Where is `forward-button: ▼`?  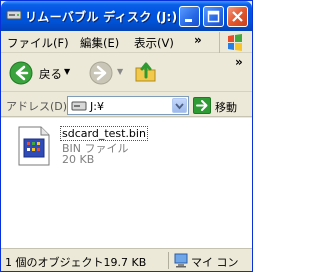 forward-button: ▼ is located at coordinates (107, 73).